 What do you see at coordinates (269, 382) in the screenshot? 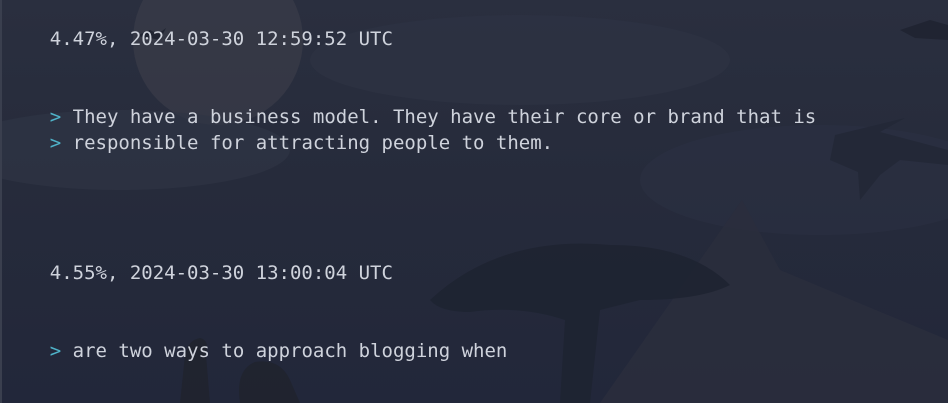
I see `dinosaur-silhouette` at bounding box center [269, 382].